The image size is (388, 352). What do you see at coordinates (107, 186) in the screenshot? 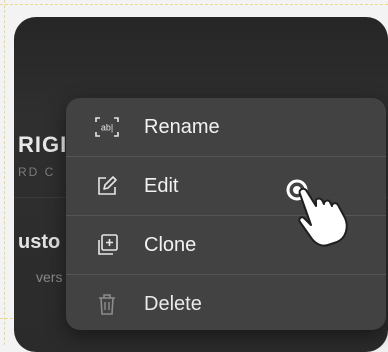
I see `edit-icon` at bounding box center [107, 186].